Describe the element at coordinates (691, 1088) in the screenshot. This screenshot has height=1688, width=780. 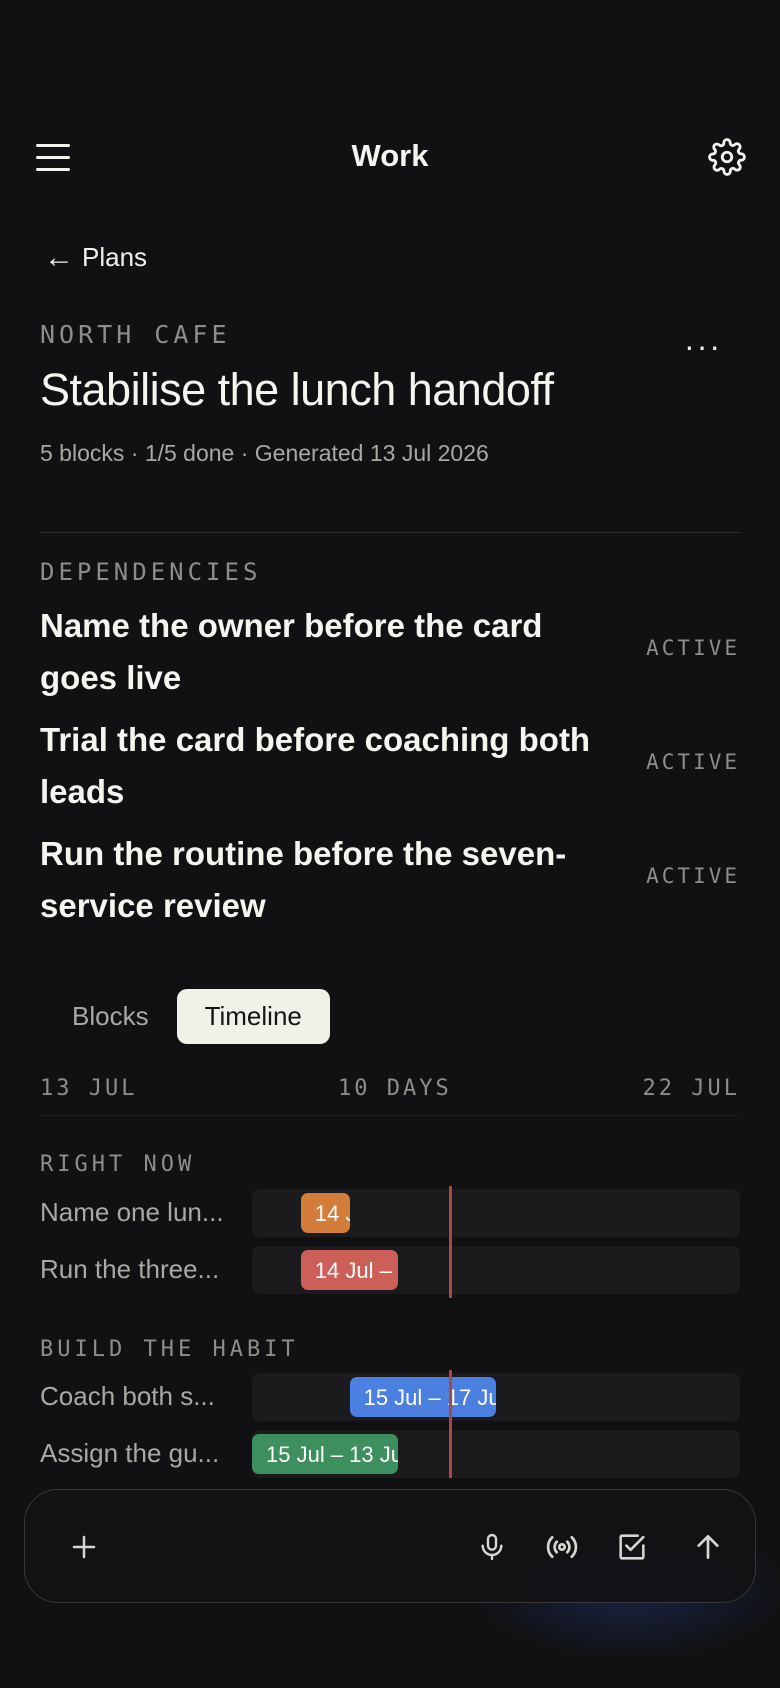
I see `timeline-end-label: 22 JUL` at that location.